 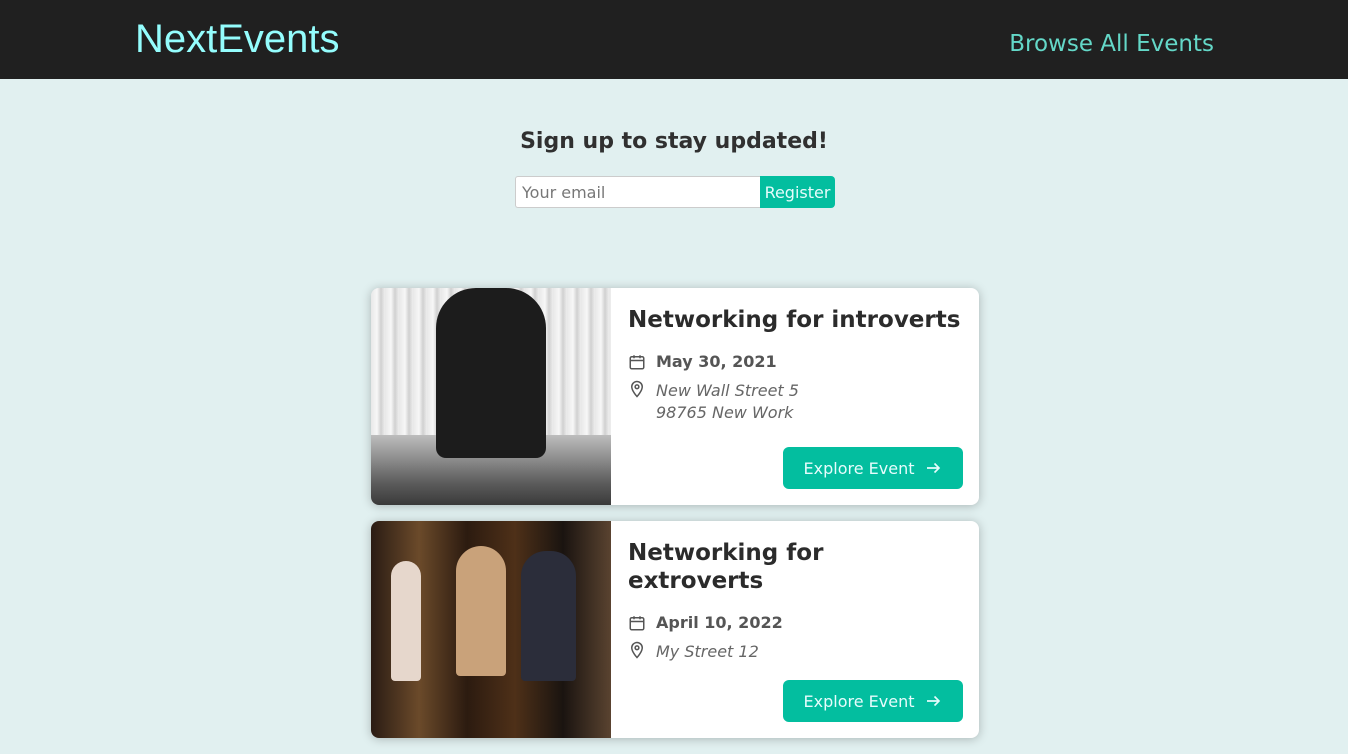 I want to click on address-line-1: My Street 12, so click(x=707, y=651).